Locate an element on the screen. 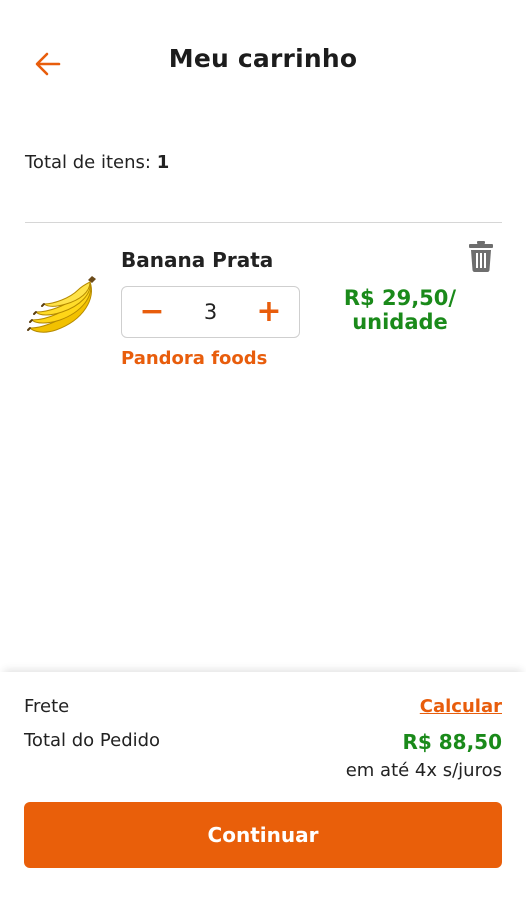 The height and width of the screenshot is (900, 526). installments-text: em até 4x s/juros is located at coordinates (423, 770).